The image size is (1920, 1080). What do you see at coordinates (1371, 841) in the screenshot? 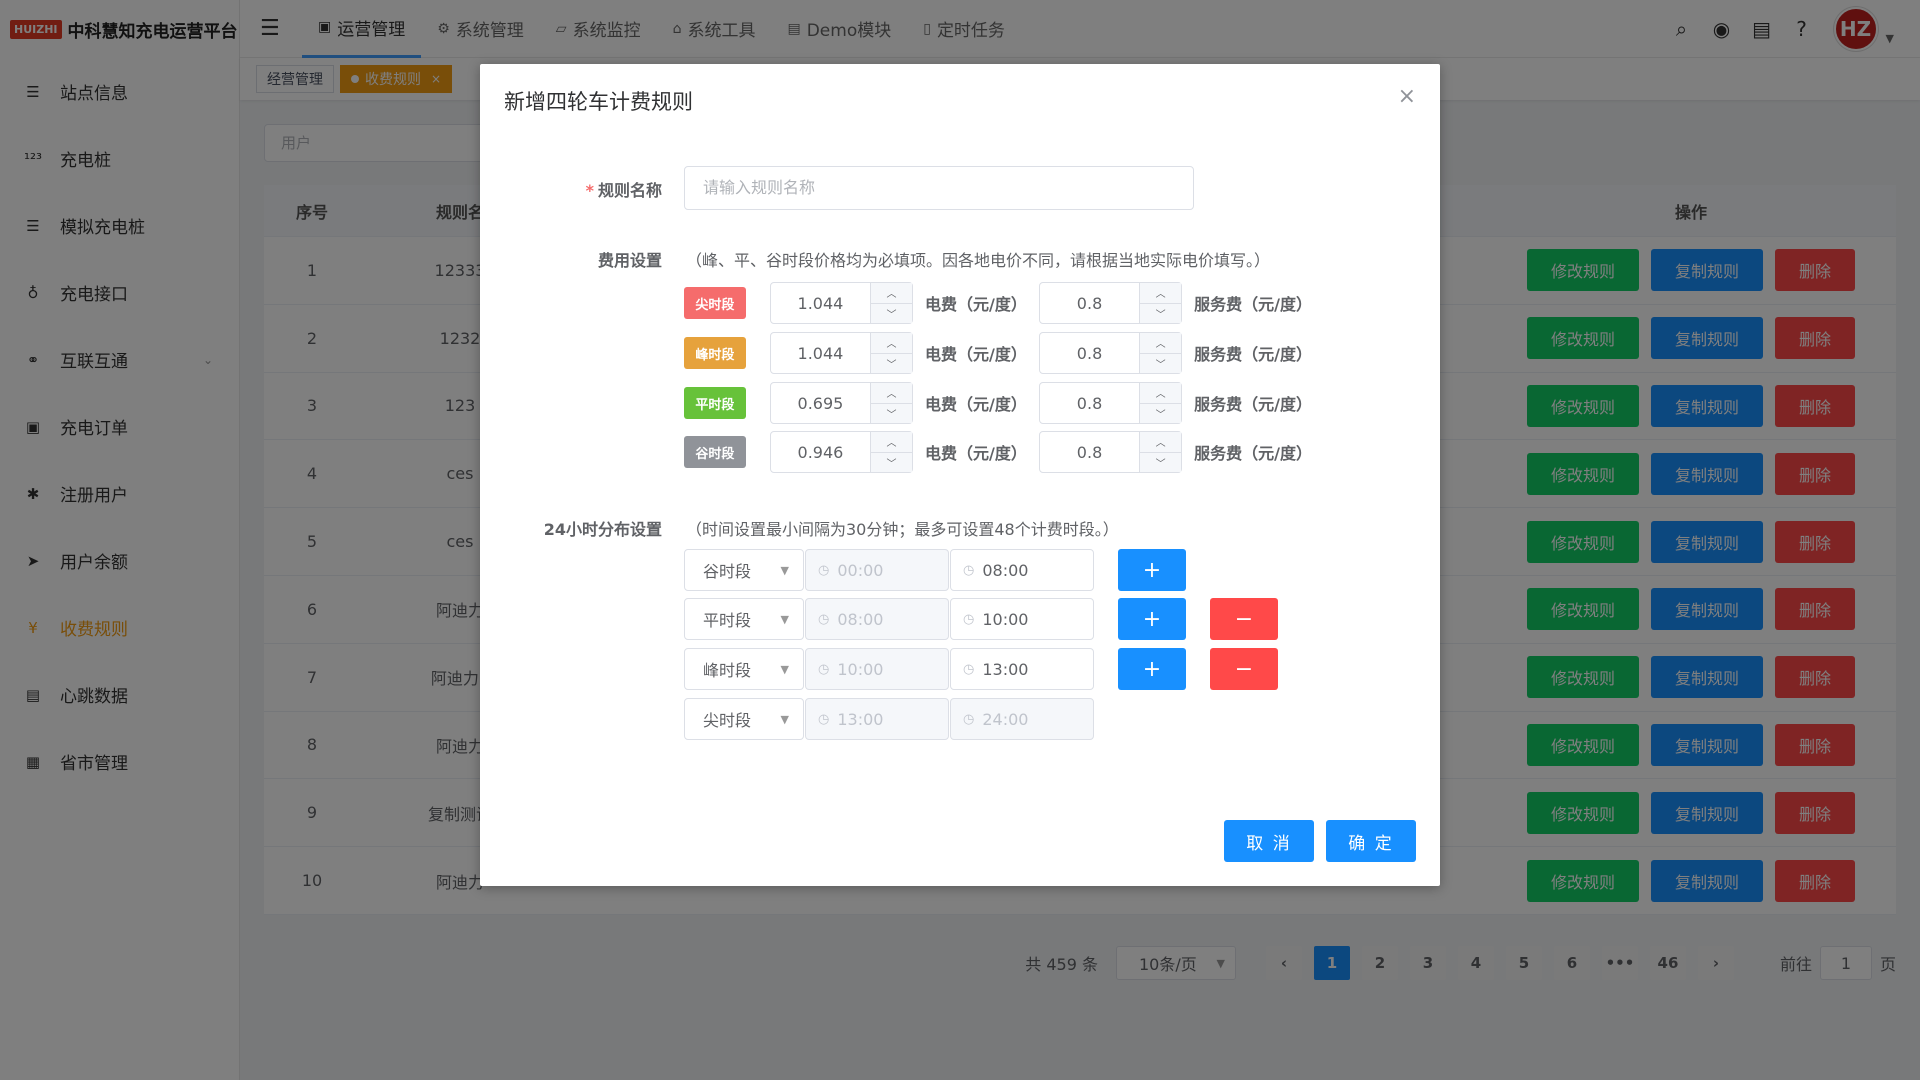
I see `confirm-button: 确 定` at bounding box center [1371, 841].